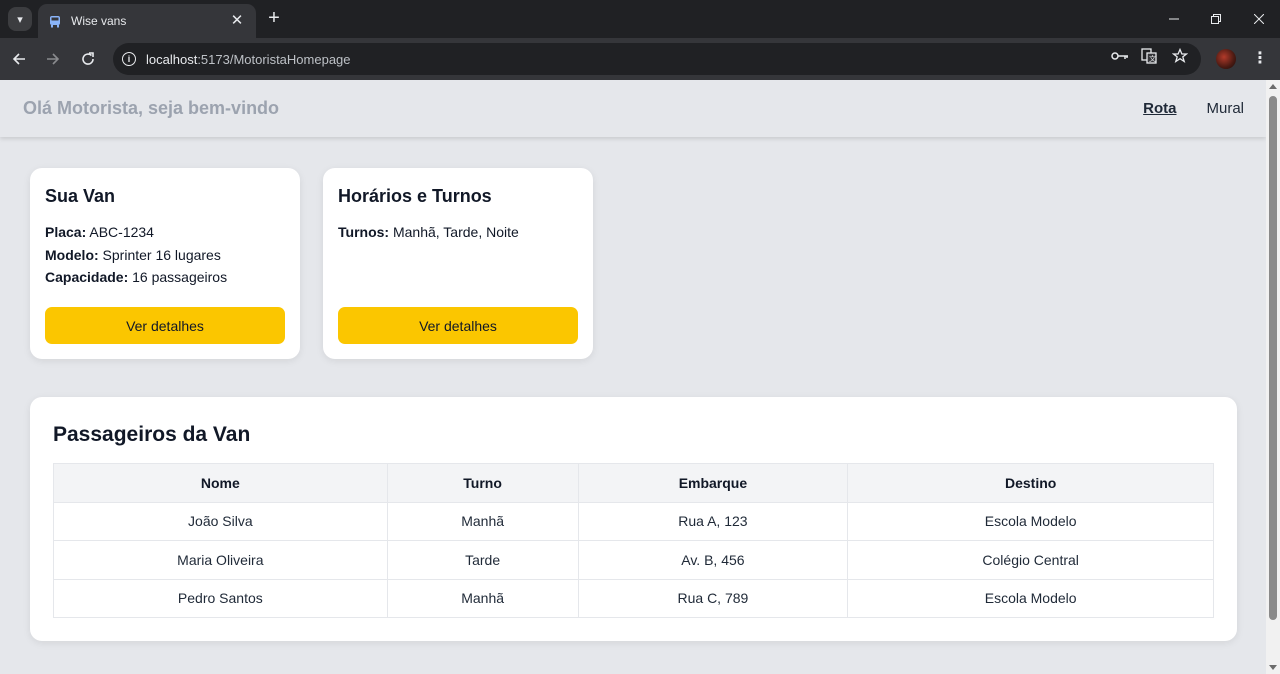 The height and width of the screenshot is (674, 1280). Describe the element at coordinates (159, 254) in the screenshot. I see `modelo-value: Sprinter 16 lugares` at that location.